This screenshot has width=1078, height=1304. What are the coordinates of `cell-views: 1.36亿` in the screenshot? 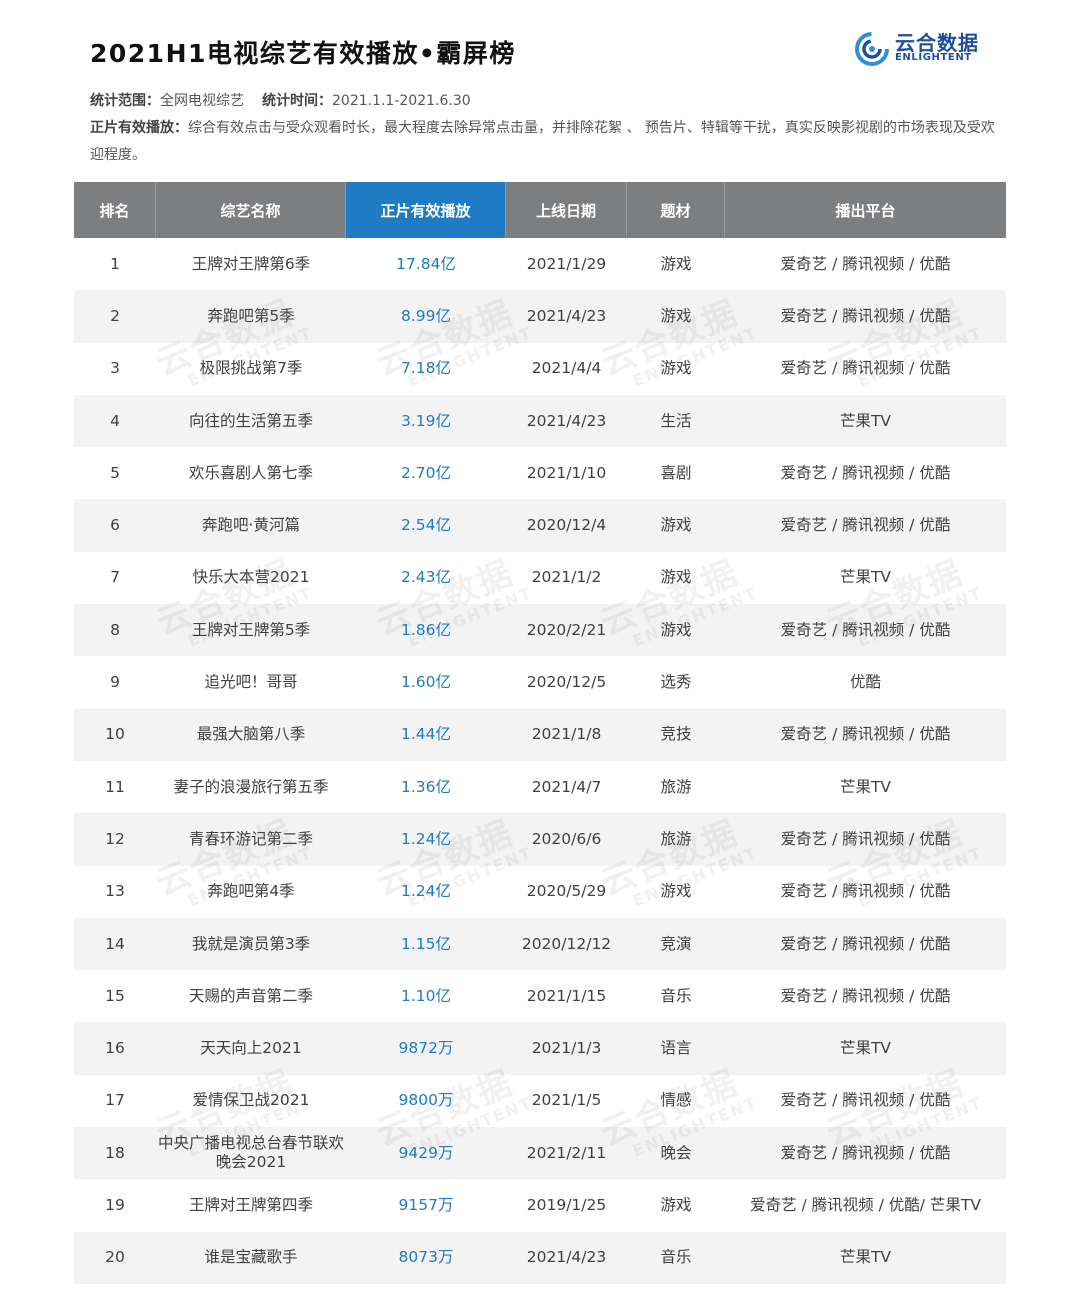 It's located at (425, 786).